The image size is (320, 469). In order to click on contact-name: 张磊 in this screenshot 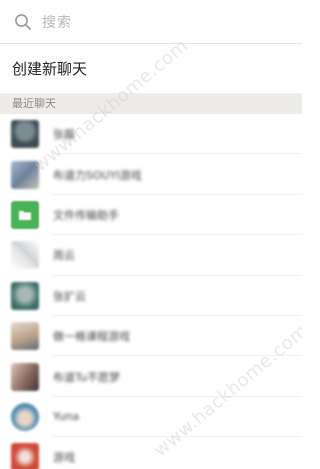, I will do `click(64, 135)`.